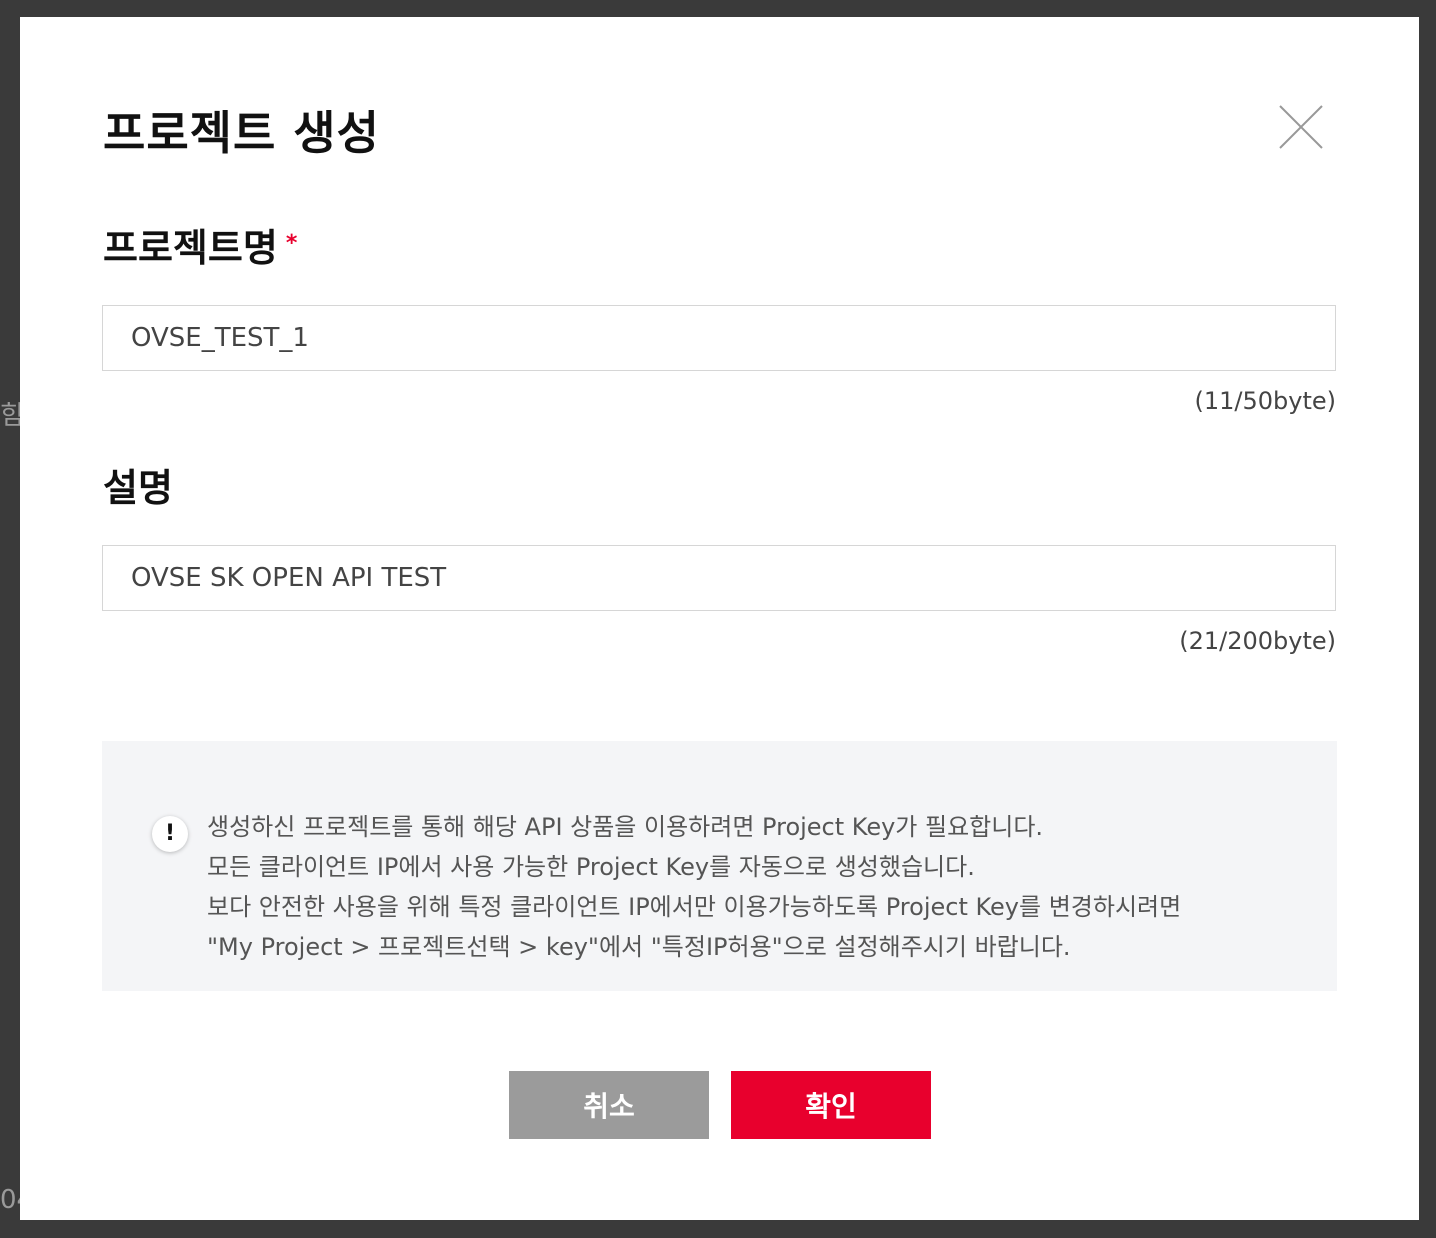  Describe the element at coordinates (170, 834) in the screenshot. I see `exclamation-icon: !` at that location.